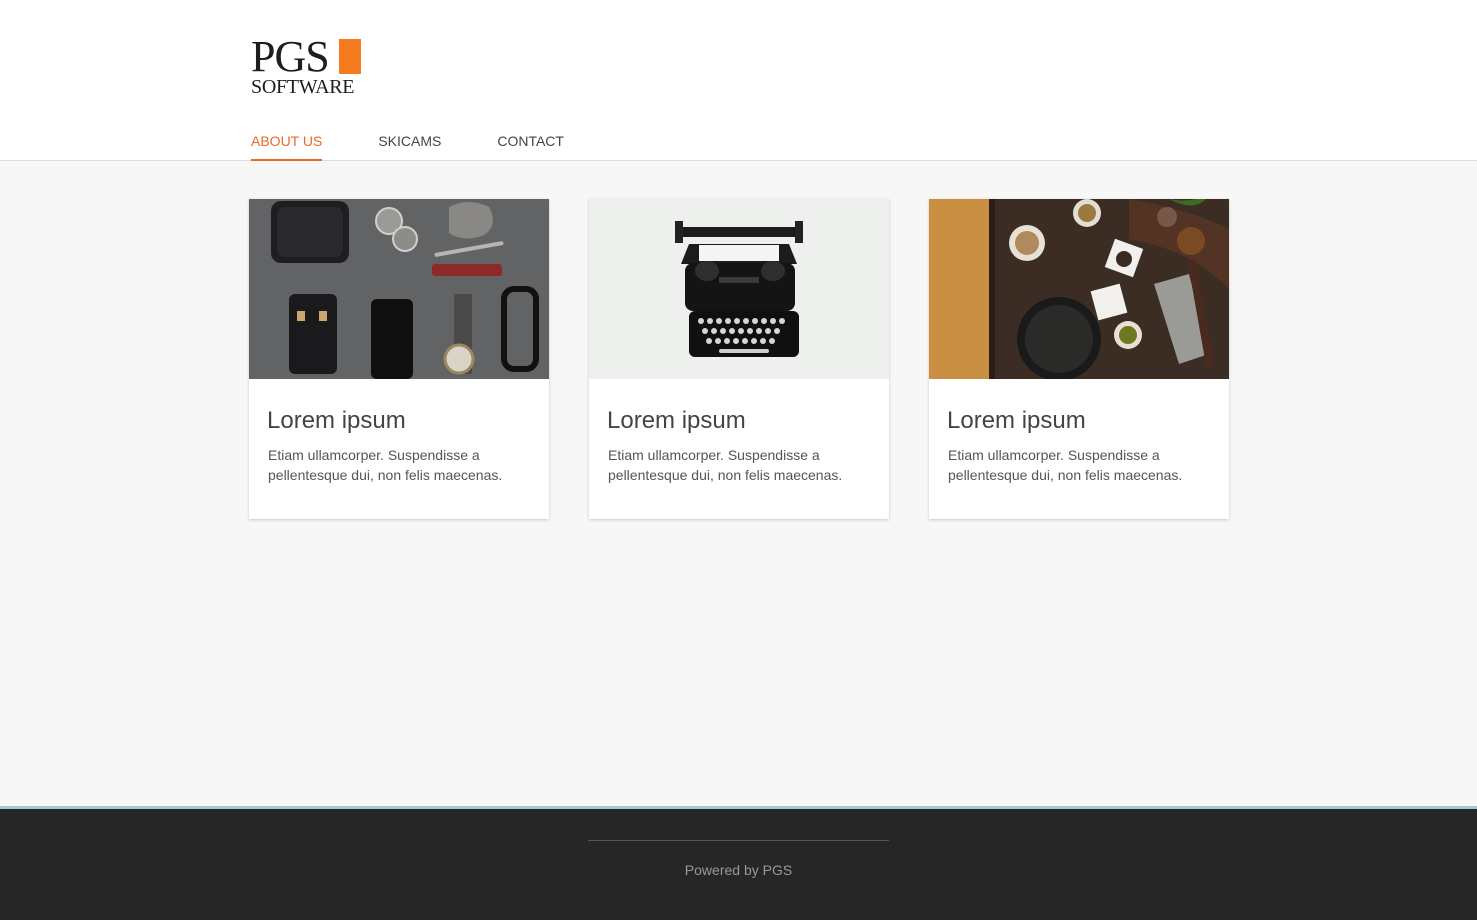 This screenshot has width=1477, height=920. What do you see at coordinates (350, 56) in the screenshot?
I see `logo-accent-square` at bounding box center [350, 56].